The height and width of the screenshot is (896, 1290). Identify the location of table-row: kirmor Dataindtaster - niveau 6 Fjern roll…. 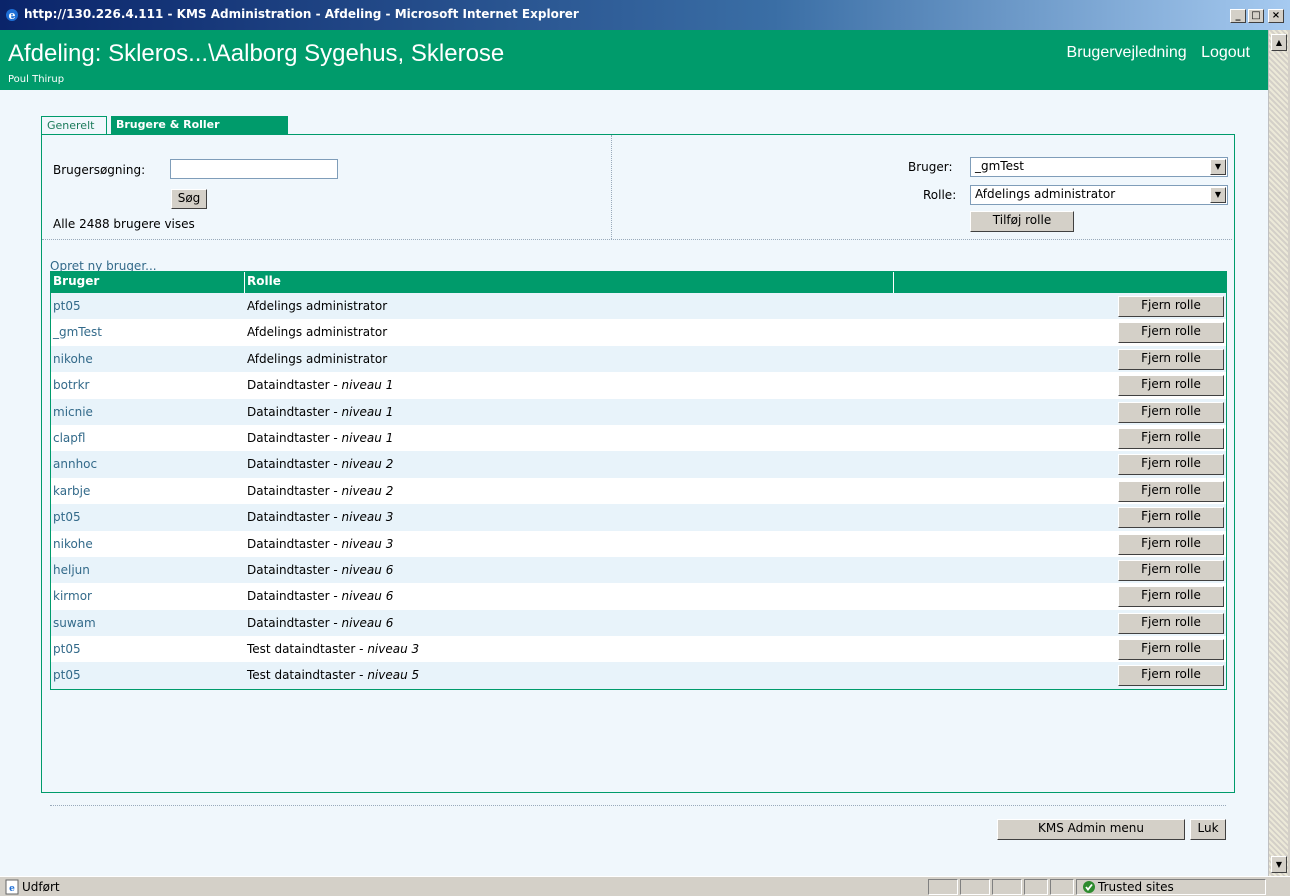
(638, 596).